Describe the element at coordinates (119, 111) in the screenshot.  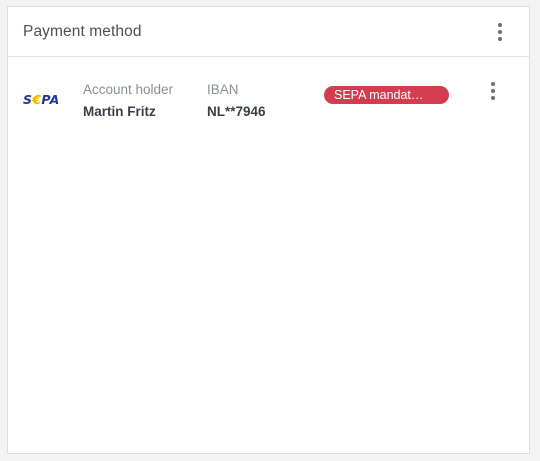
I see `account-holder-value: Martin Fritz` at that location.